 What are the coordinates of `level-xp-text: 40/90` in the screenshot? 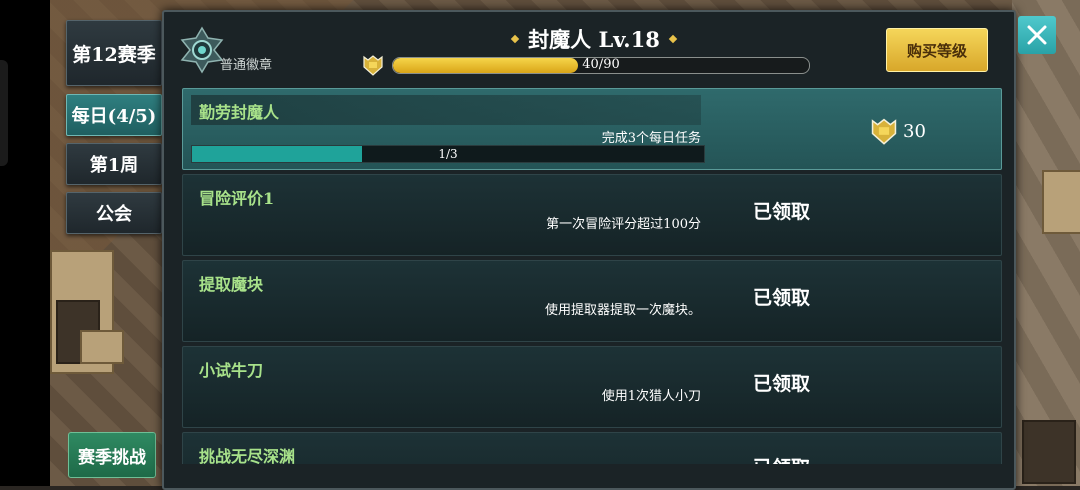 It's located at (601, 64).